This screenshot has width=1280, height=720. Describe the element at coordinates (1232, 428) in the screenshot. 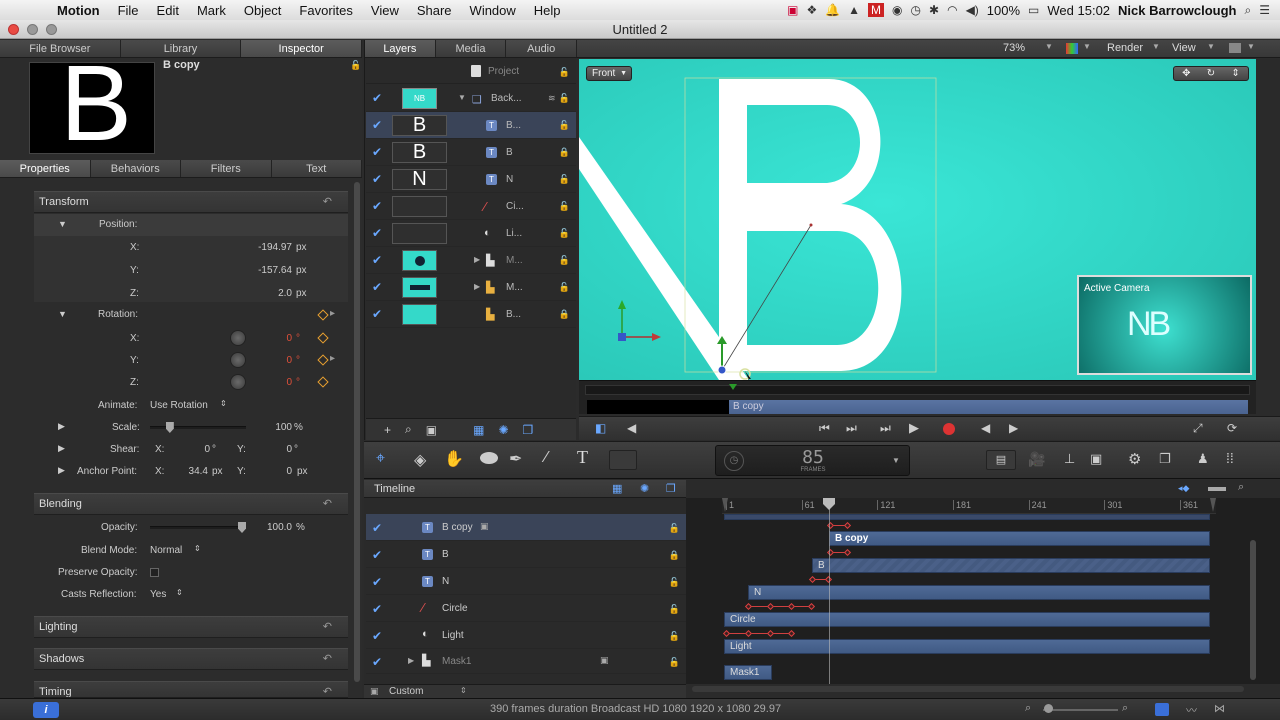

I see `loop-icon: ⟳` at that location.